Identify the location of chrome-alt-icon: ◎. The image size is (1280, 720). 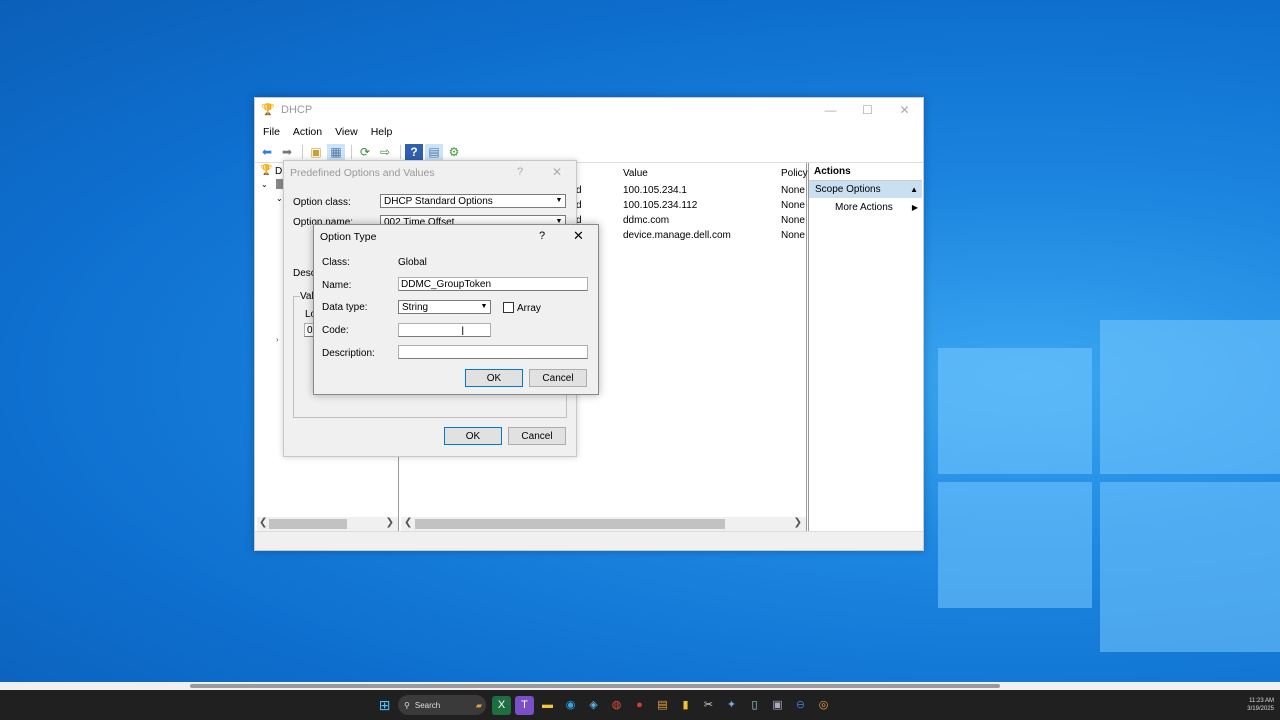
(823, 705).